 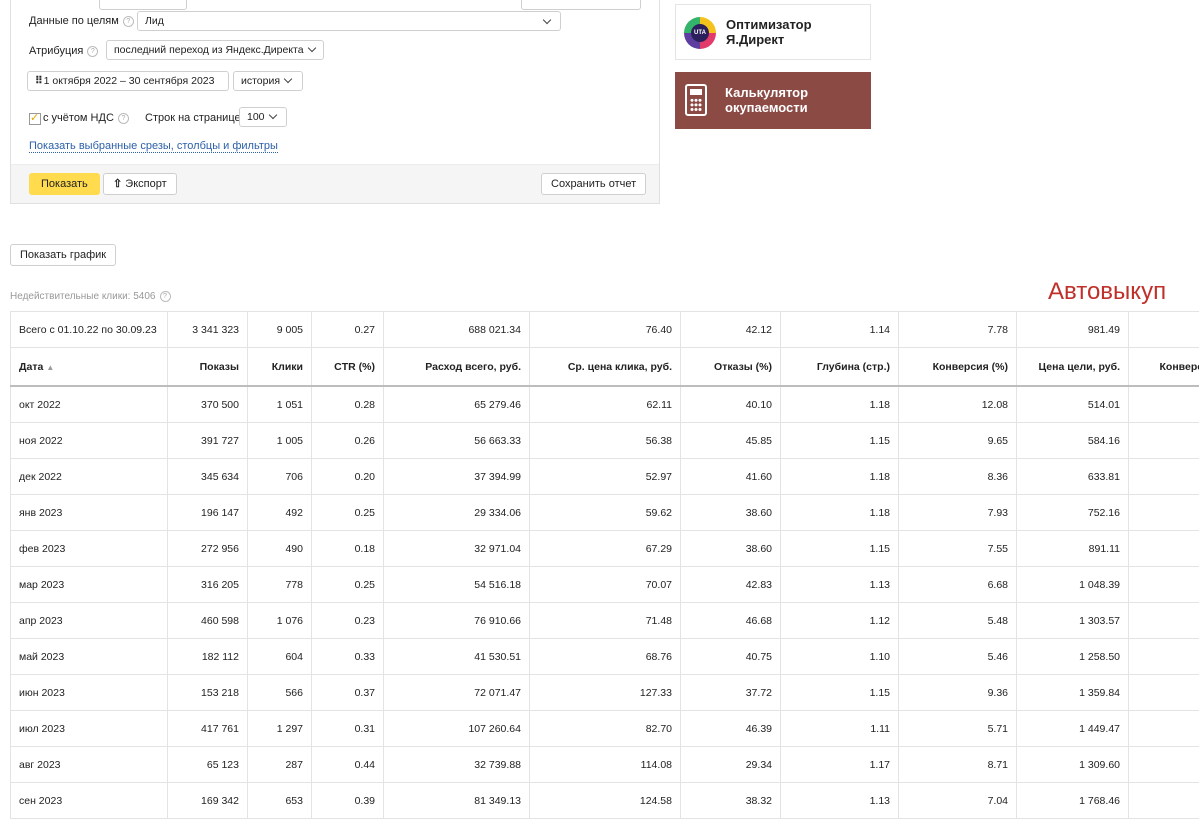 I want to click on column-header: Показы, so click(x=207, y=367).